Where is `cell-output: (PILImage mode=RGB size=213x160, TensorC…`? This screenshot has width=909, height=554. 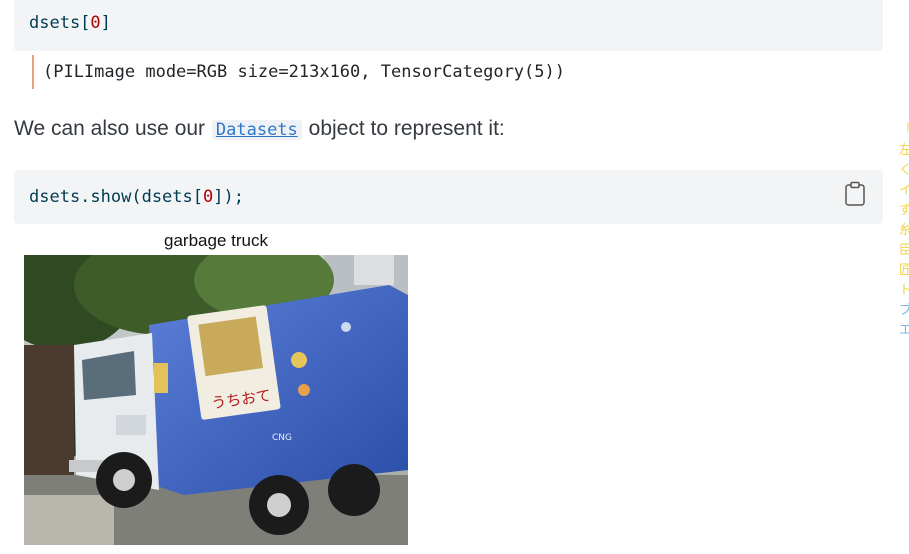
cell-output: (PILImage mode=RGB size=213x160, TensorC… is located at coordinates (298, 72).